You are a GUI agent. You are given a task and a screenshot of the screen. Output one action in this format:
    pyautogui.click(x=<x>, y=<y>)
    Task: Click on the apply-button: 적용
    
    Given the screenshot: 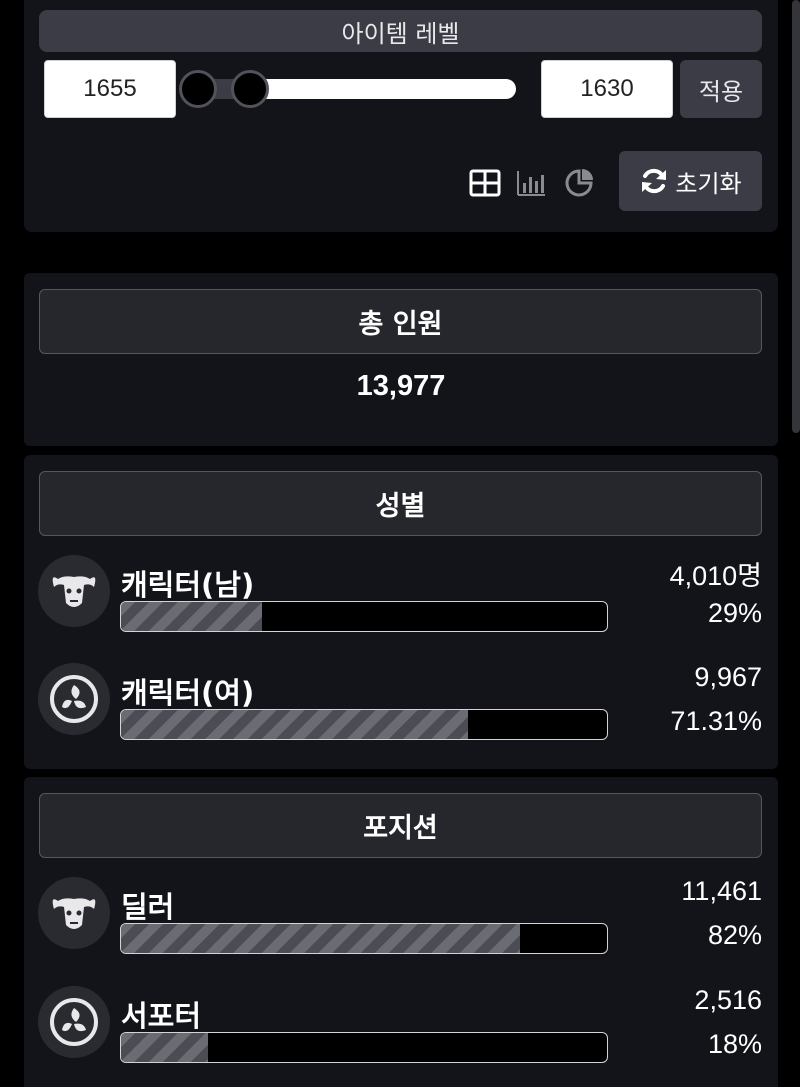 What is the action you would take?
    pyautogui.click(x=721, y=89)
    